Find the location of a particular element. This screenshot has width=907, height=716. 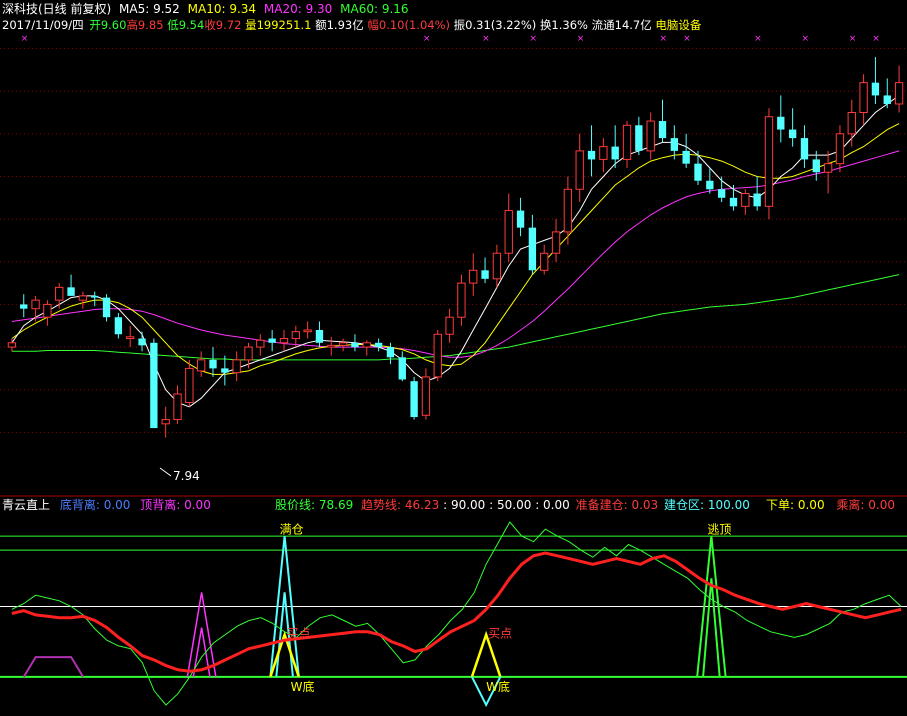

price-line-value: 股价线: 78.69 is located at coordinates (314, 505).